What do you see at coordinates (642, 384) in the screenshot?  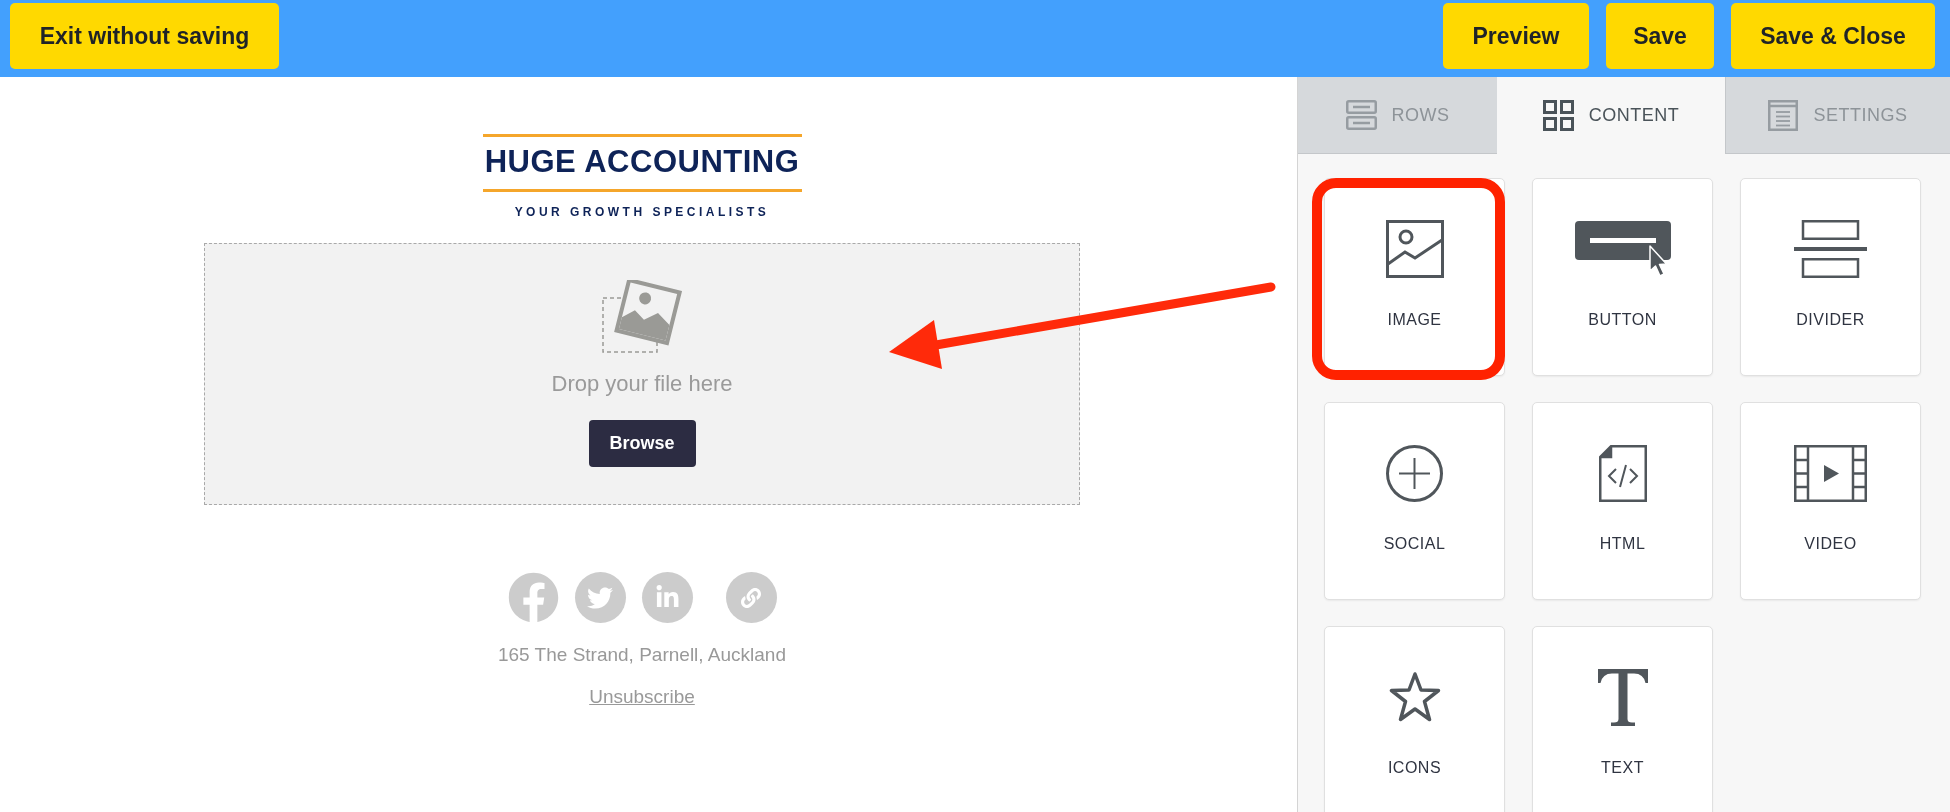 I see `drop-prompt: Drop your file here` at bounding box center [642, 384].